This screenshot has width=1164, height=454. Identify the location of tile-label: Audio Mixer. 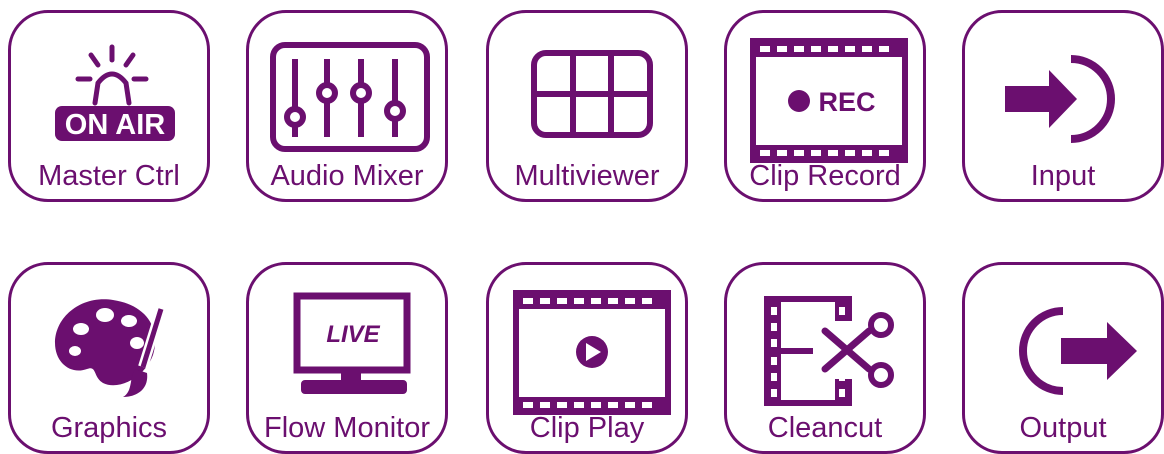
(347, 176).